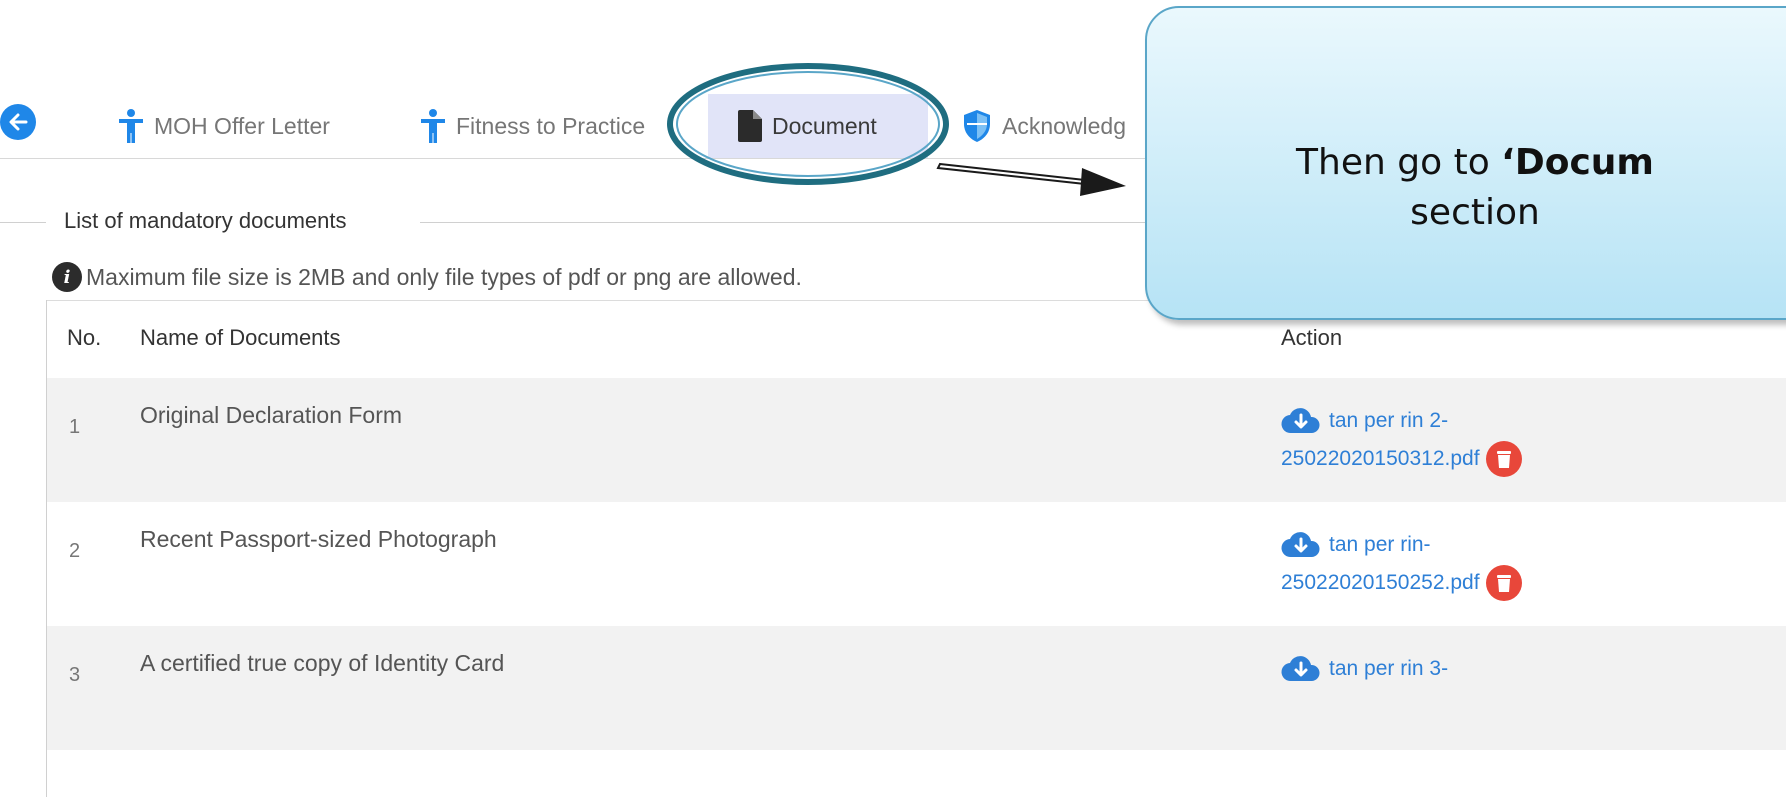  Describe the element at coordinates (1380, 459) in the screenshot. I see `file-name-line2: 25022020150312.pdf` at that location.